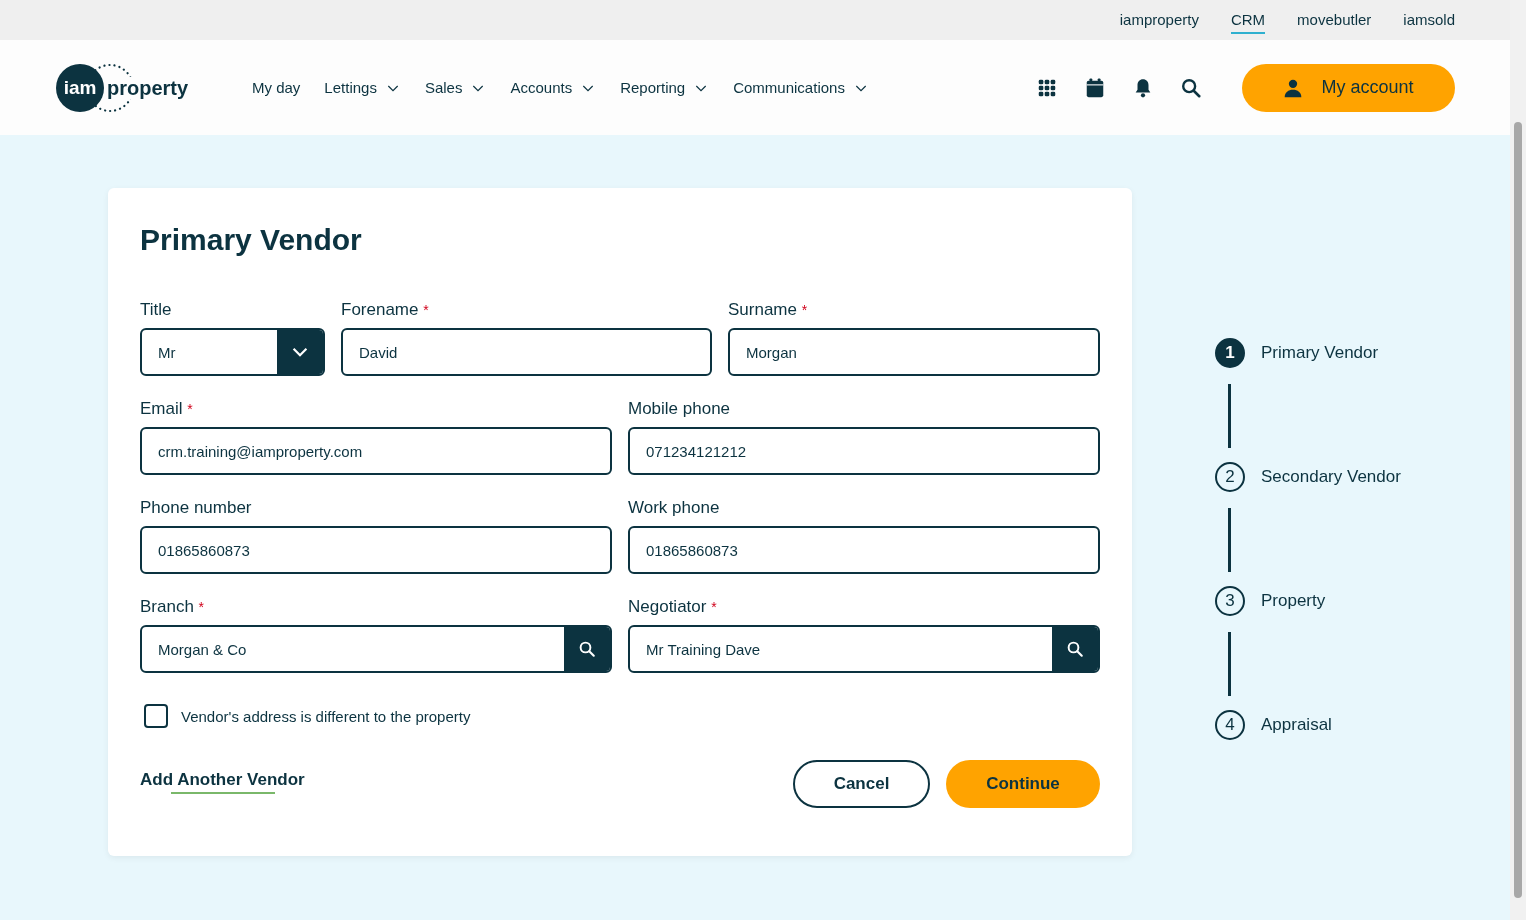 The height and width of the screenshot is (920, 1526). Describe the element at coordinates (674, 508) in the screenshot. I see `field-label: Work phone` at that location.